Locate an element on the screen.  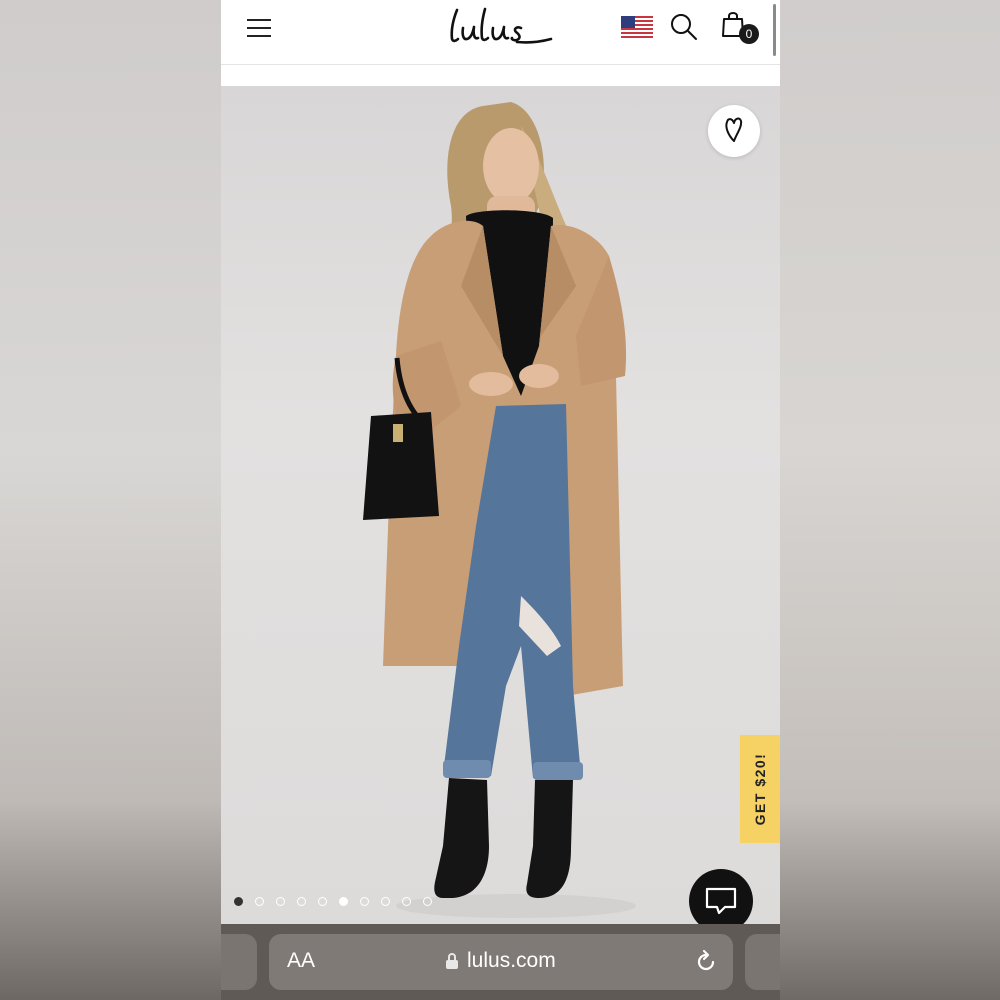
lock-icon is located at coordinates (452, 961).